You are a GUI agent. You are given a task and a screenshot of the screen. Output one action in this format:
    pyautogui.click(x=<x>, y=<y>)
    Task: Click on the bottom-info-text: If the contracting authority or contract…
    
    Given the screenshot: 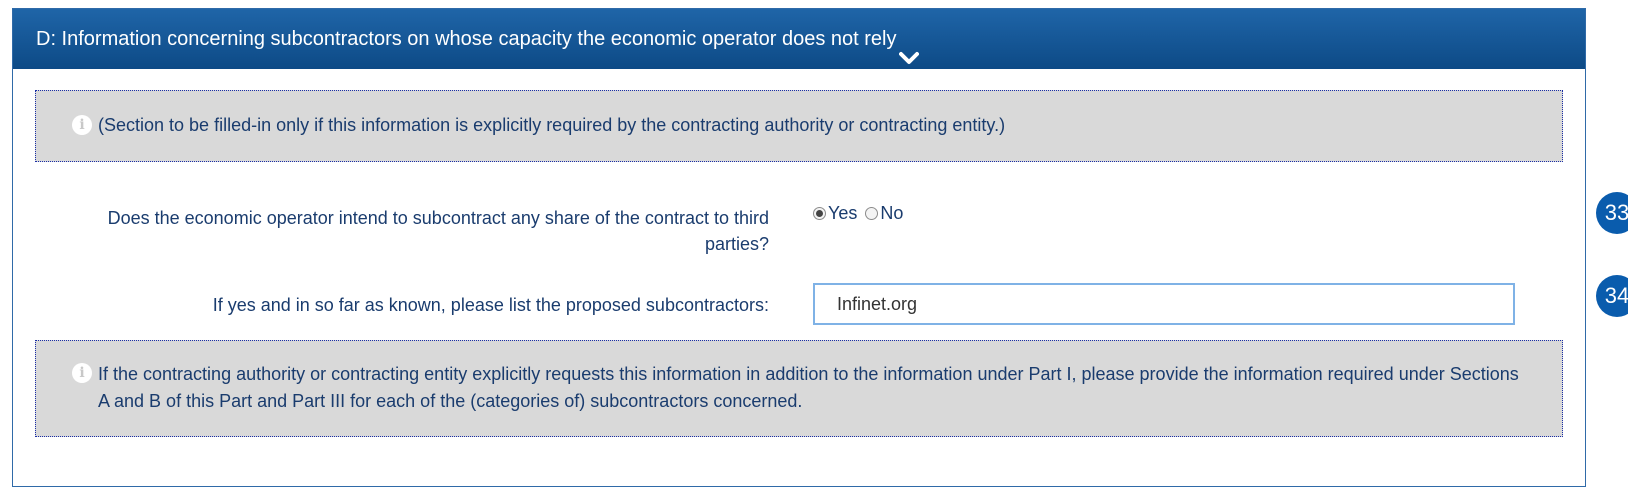 What is the action you would take?
    pyautogui.click(x=808, y=387)
    